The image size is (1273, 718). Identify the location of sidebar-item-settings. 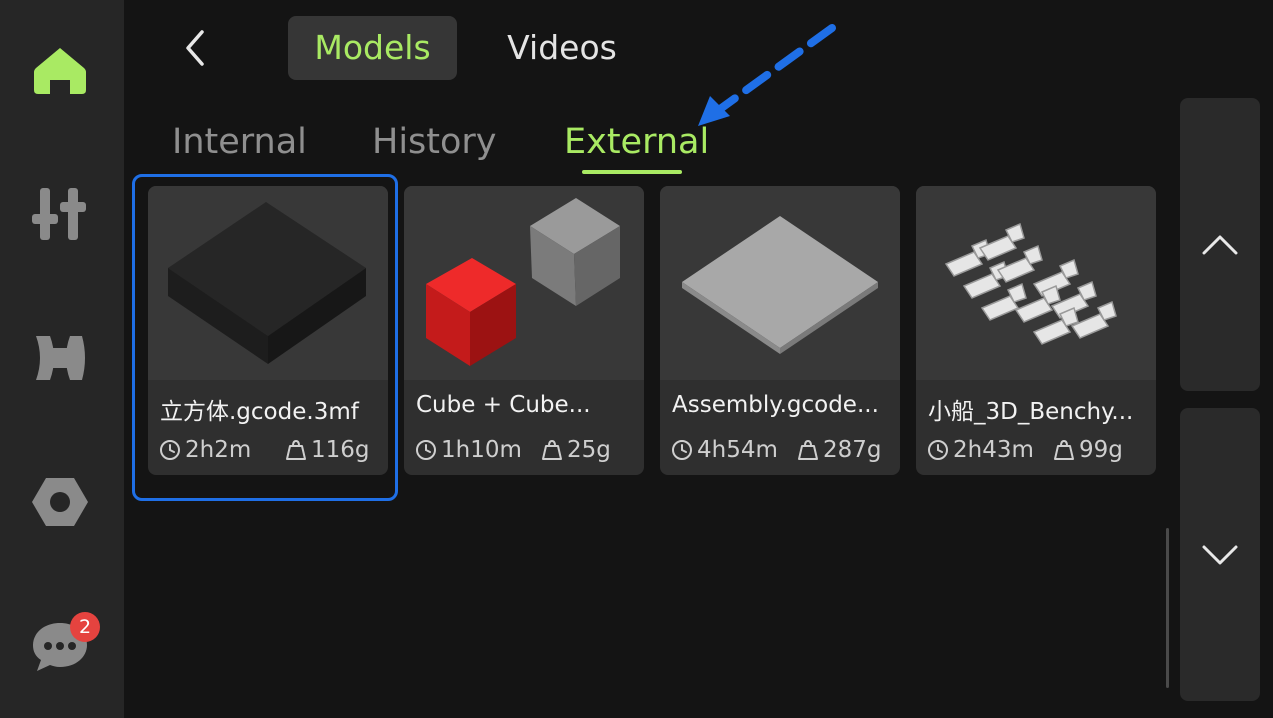
(60, 502).